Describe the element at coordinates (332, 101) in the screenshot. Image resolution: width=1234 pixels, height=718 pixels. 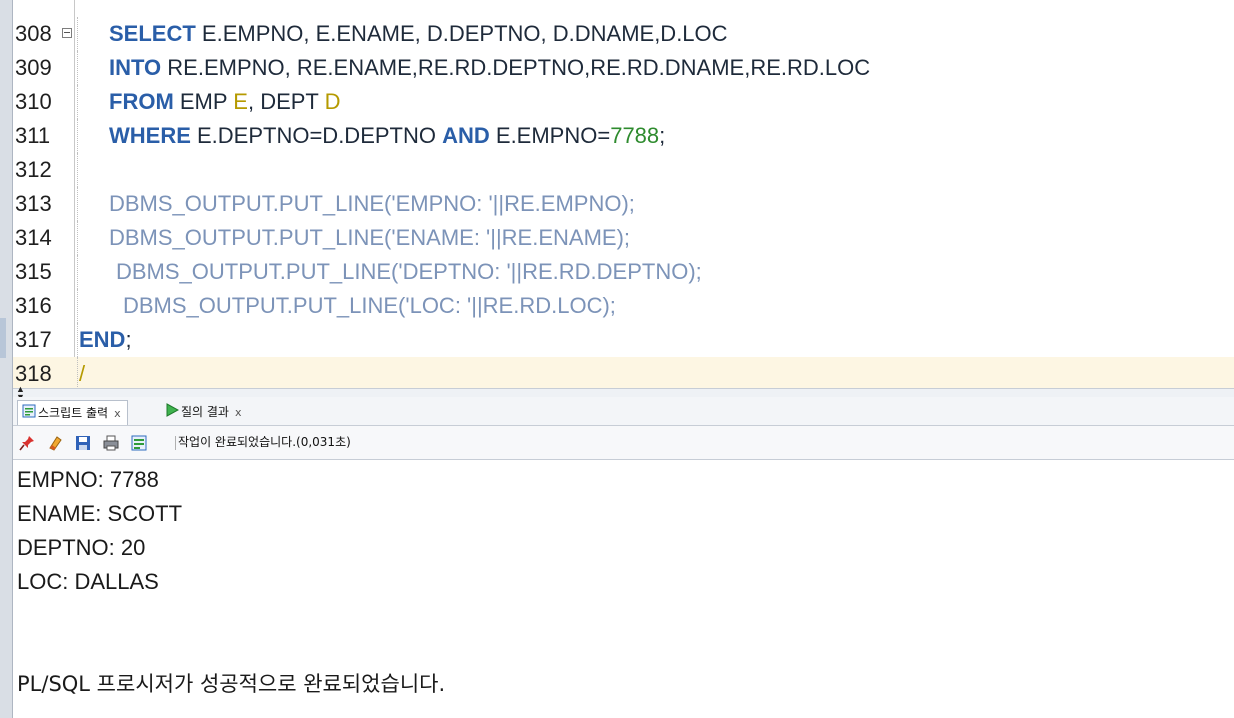
I see `code-token: D` at that location.